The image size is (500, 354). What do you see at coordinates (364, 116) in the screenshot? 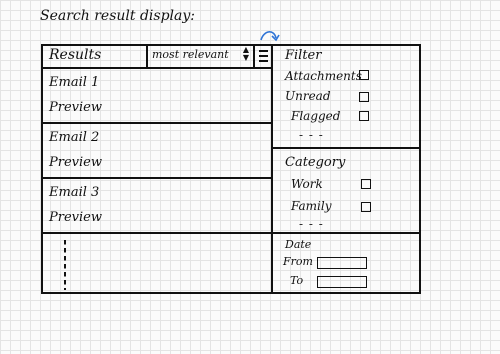
I see `flagged-checkbox` at bounding box center [364, 116].